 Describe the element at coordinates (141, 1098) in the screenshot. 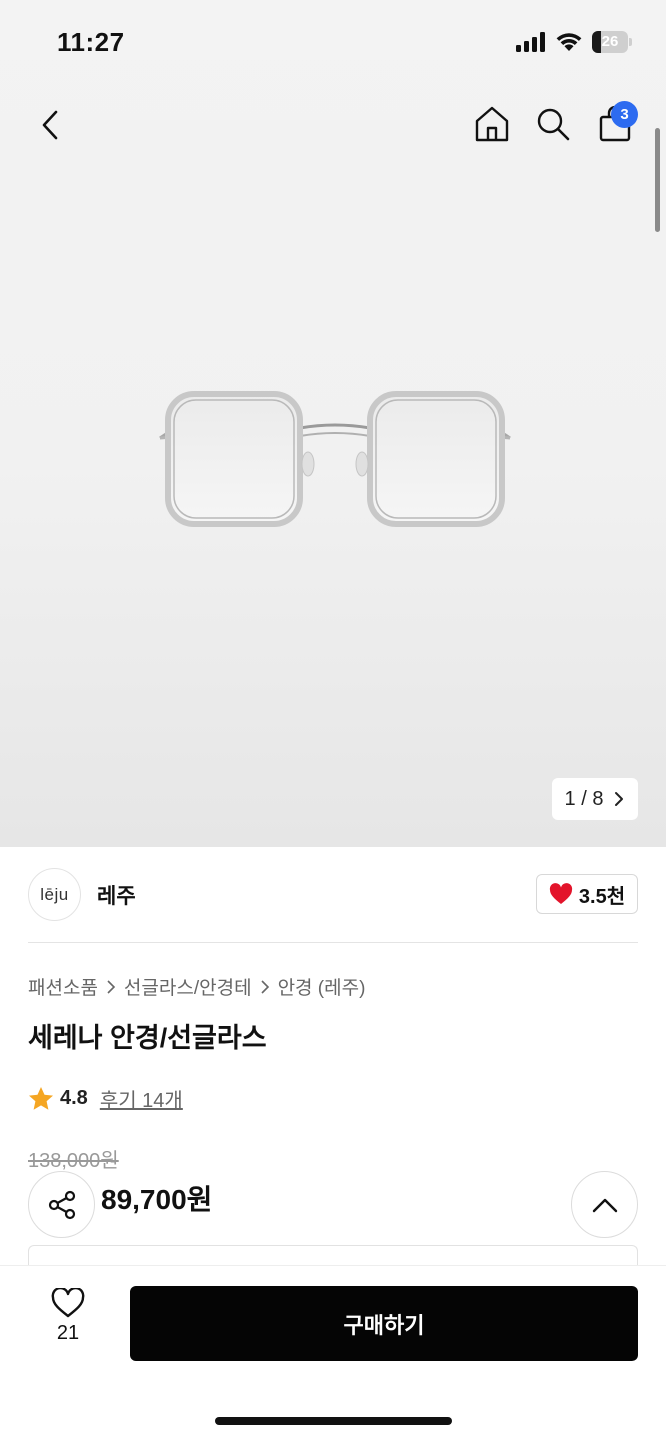

I see `review-link: 후기 14개` at that location.